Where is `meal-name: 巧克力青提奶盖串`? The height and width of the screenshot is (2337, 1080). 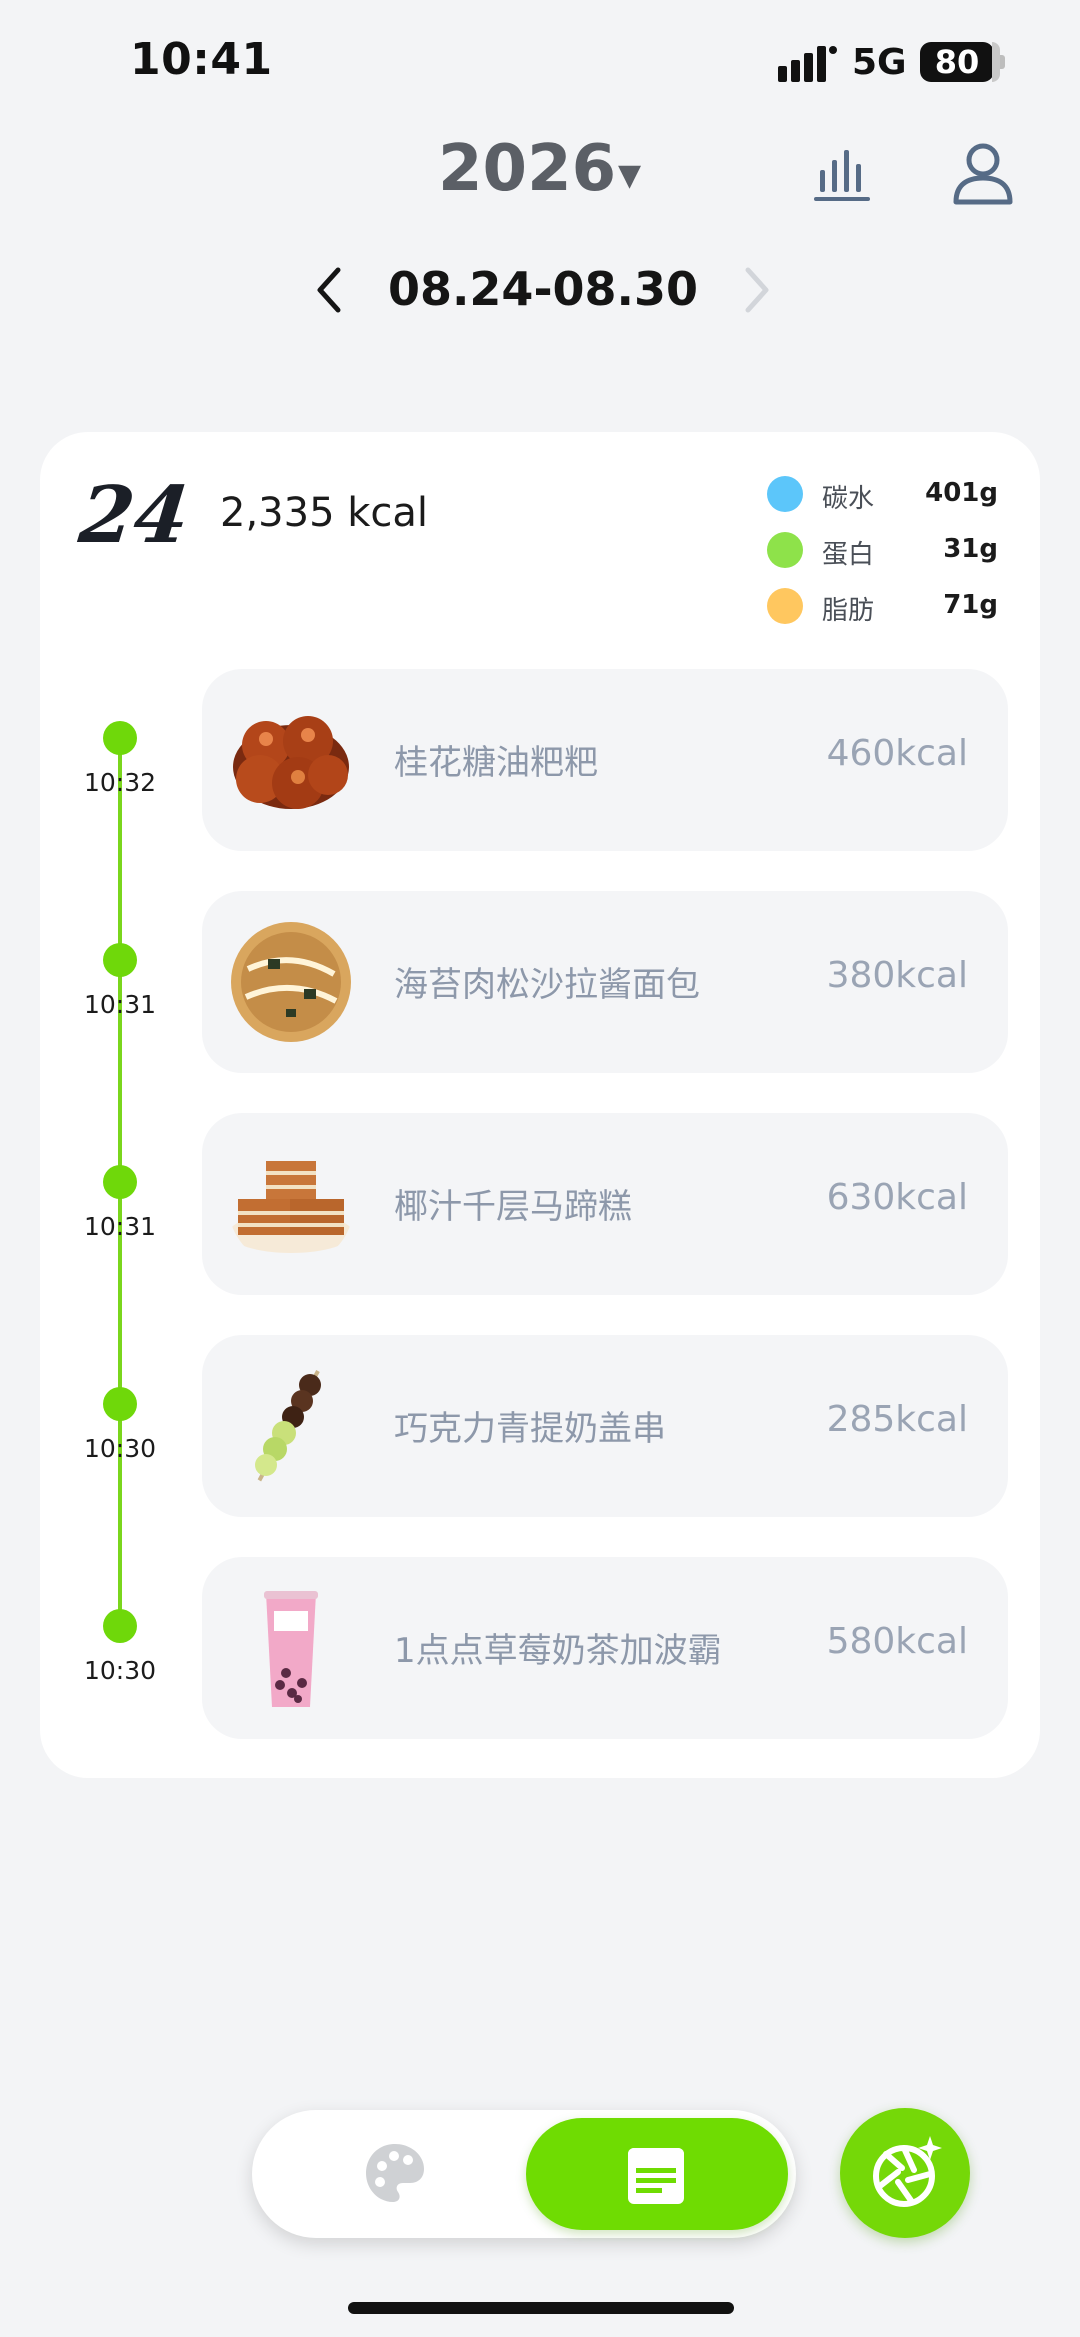
meal-name: 巧克力青提奶盖串 is located at coordinates (530, 1429).